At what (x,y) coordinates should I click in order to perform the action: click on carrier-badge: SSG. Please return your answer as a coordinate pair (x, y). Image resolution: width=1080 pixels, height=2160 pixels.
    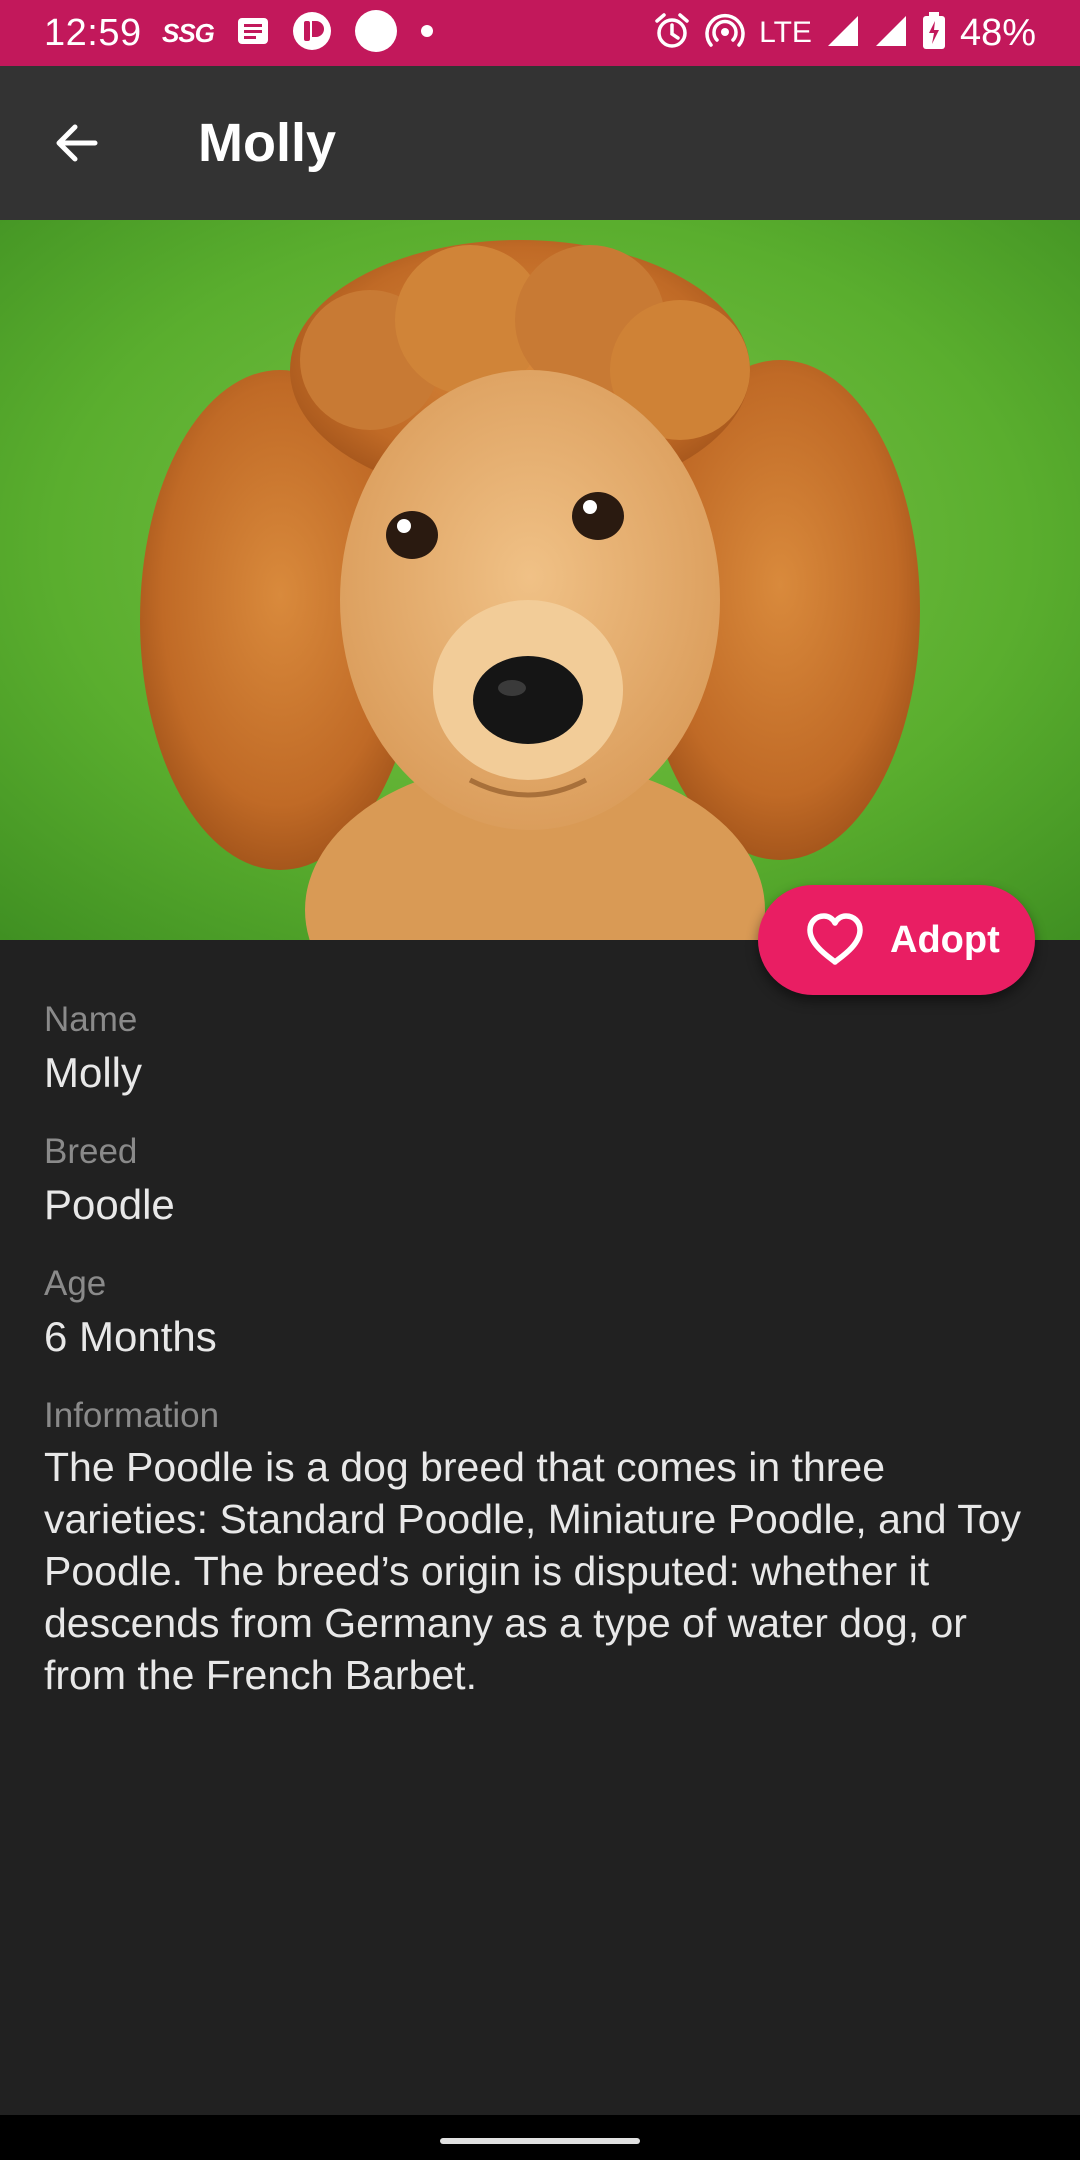
    Looking at the image, I should click on (188, 32).